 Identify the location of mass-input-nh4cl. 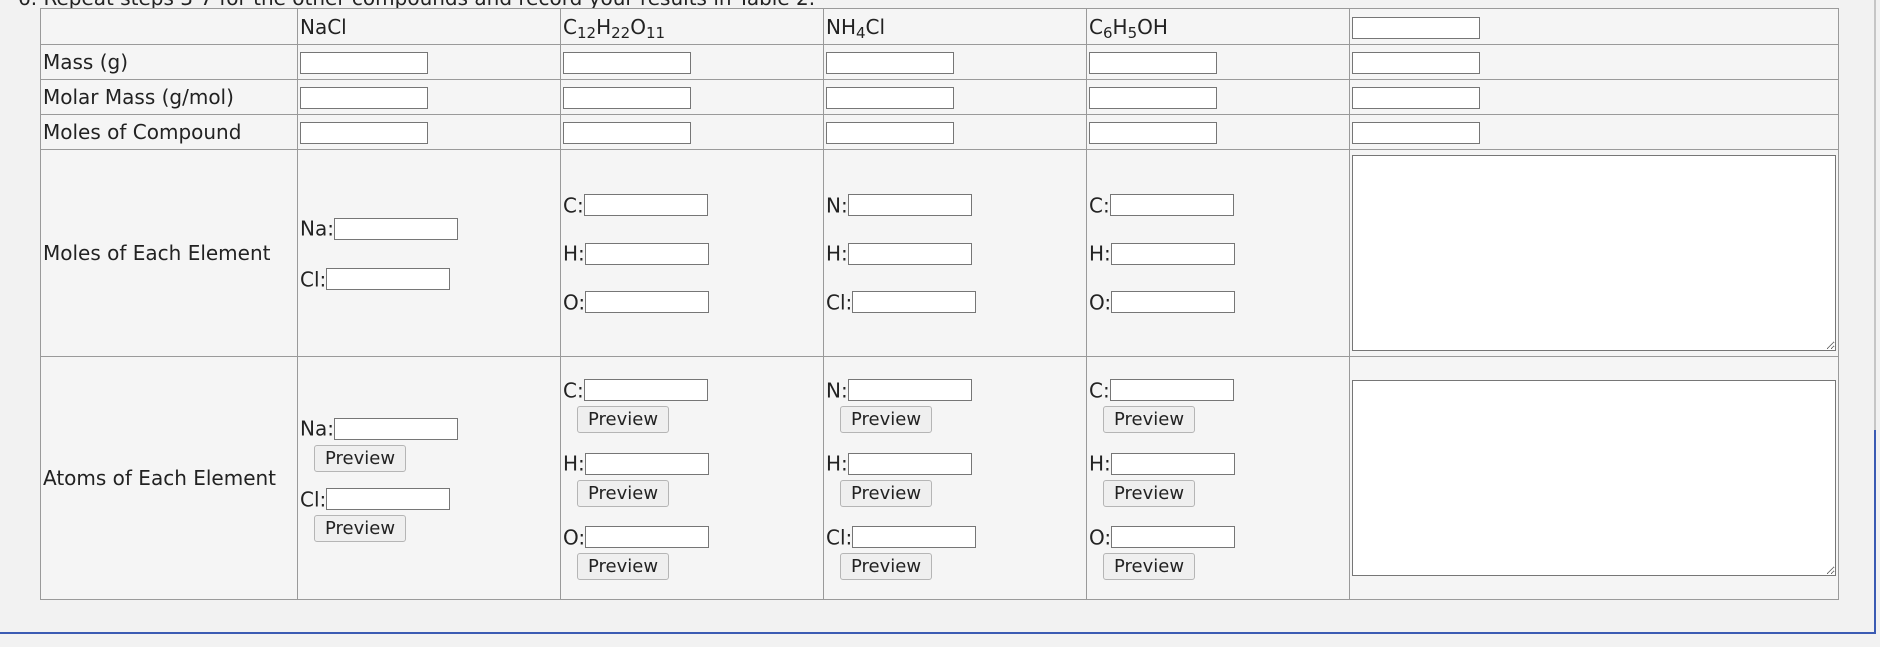
(890, 63).